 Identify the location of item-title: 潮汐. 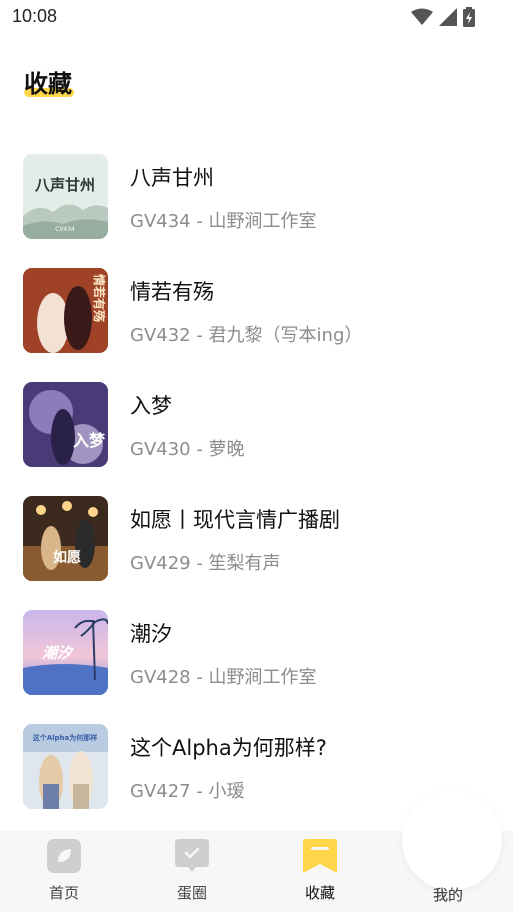
(151, 634).